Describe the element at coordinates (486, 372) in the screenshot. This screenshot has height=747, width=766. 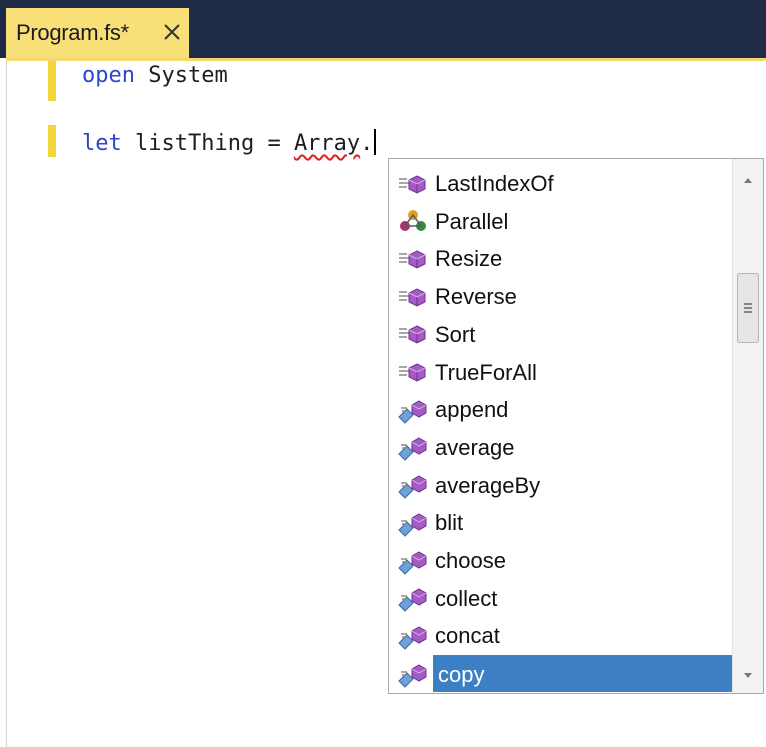
I see `completion-item-label: TrueForAll` at that location.